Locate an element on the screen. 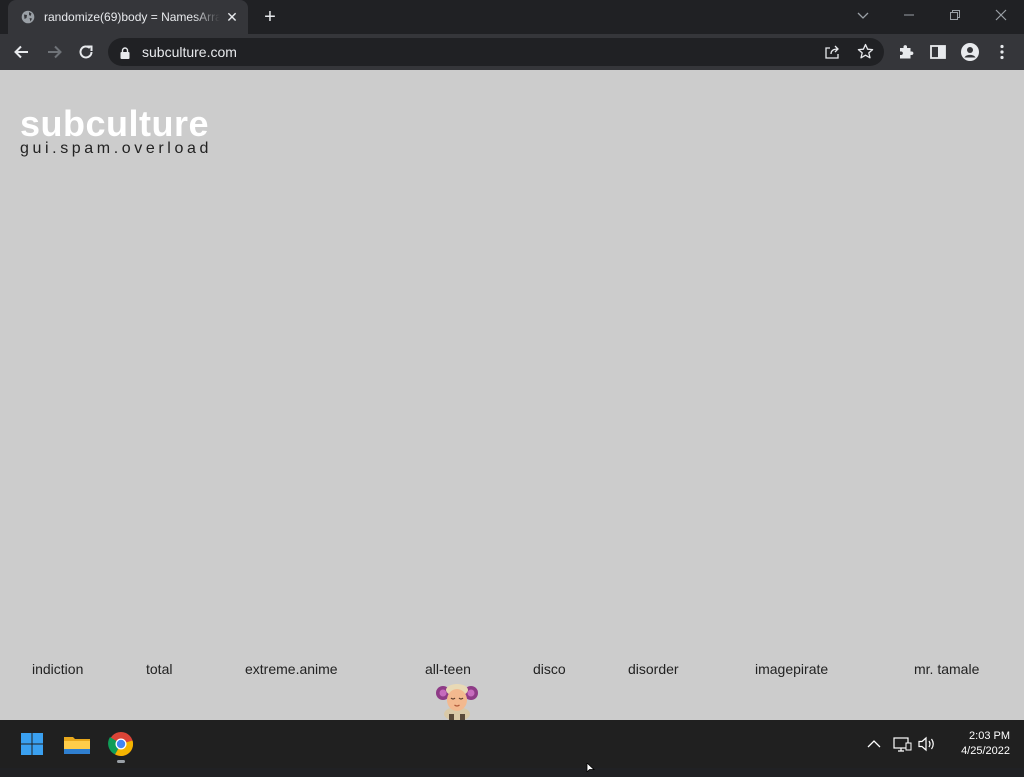 The width and height of the screenshot is (1024, 777). minimize-icon is located at coordinates (909, 17).